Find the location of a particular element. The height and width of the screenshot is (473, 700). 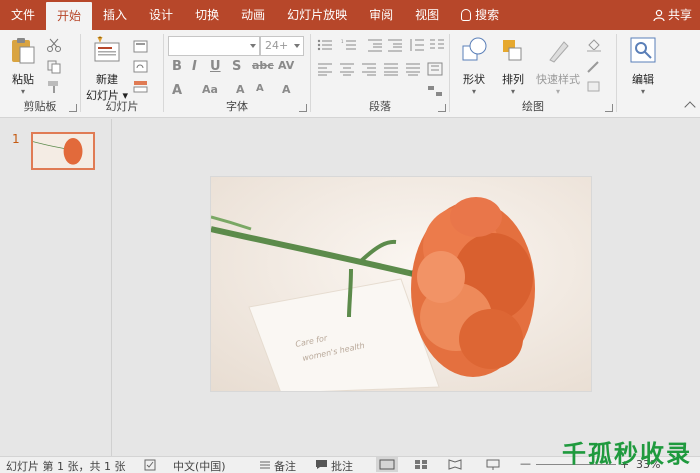

drawing-group: 形状 ▾ 排列 ▾ 快速样式 ▾ 绘图 is located at coordinates (533, 74).